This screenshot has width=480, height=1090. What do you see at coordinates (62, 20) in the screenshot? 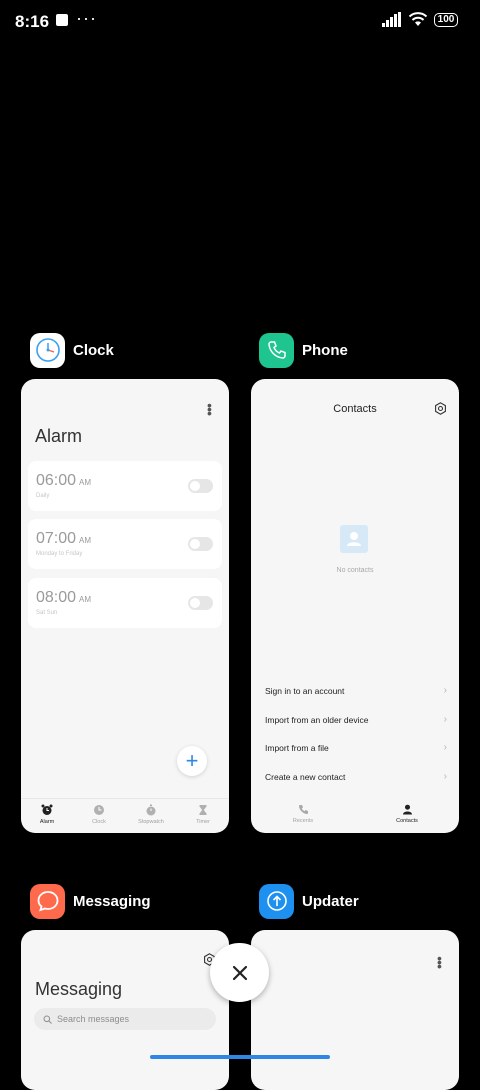
I see `notification-square-icon` at bounding box center [62, 20].